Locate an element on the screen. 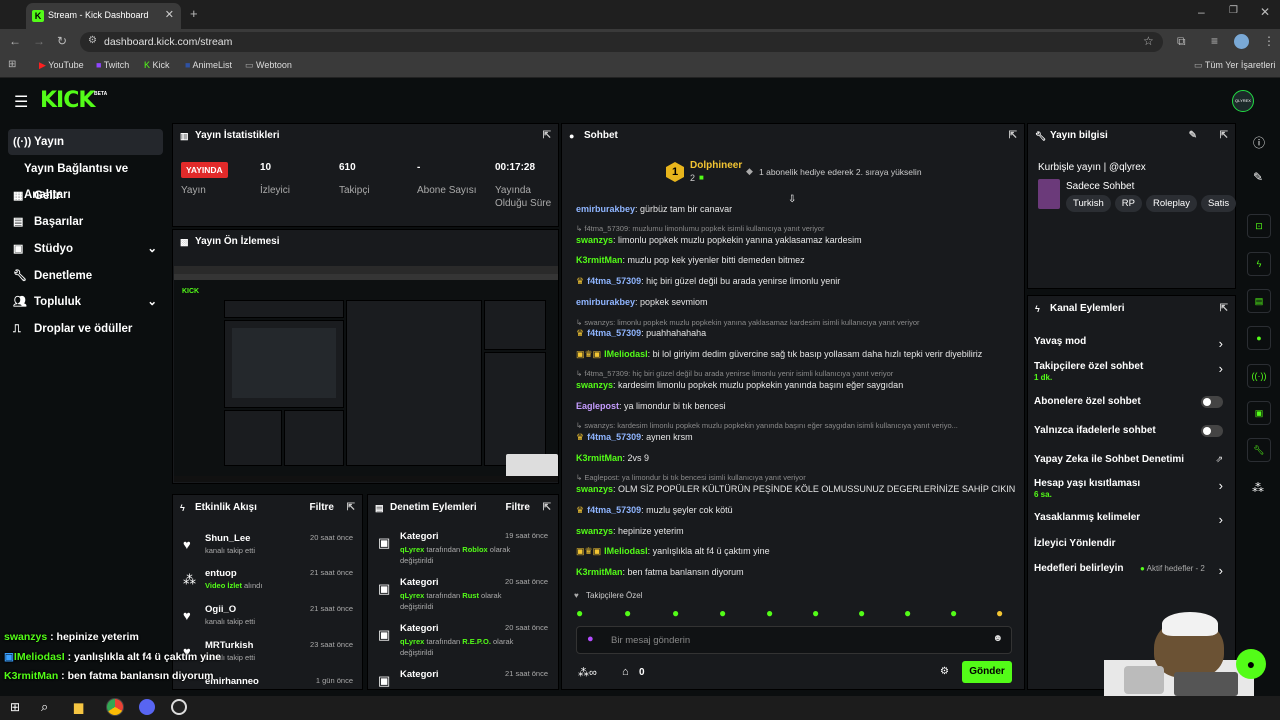 The width and height of the screenshot is (1280, 720). chat-username: Eaglepost is located at coordinates (597, 406).